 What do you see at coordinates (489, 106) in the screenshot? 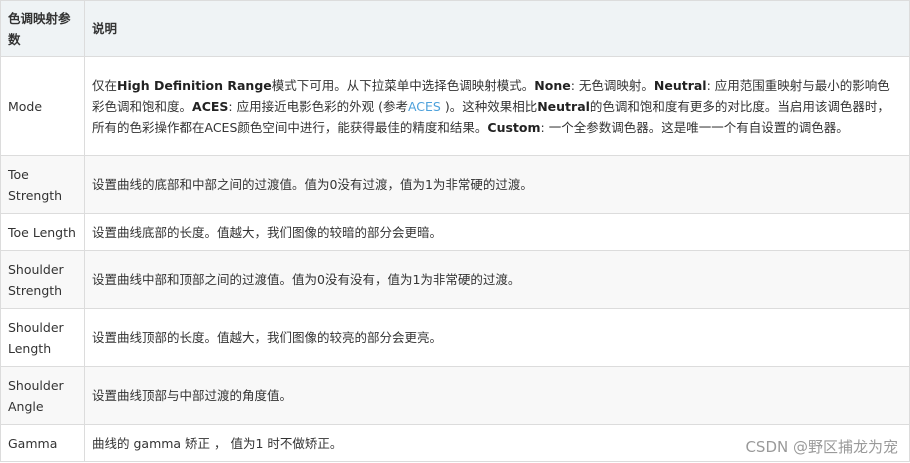
I see `desc-text: )。这种效果相比` at bounding box center [489, 106].